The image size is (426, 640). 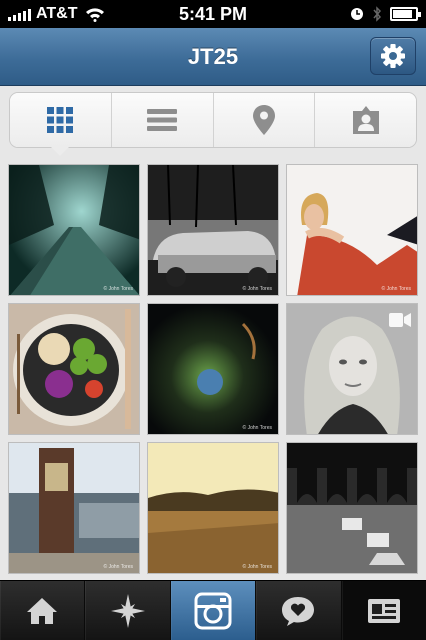 I want to click on tab-grid, so click(x=61, y=124).